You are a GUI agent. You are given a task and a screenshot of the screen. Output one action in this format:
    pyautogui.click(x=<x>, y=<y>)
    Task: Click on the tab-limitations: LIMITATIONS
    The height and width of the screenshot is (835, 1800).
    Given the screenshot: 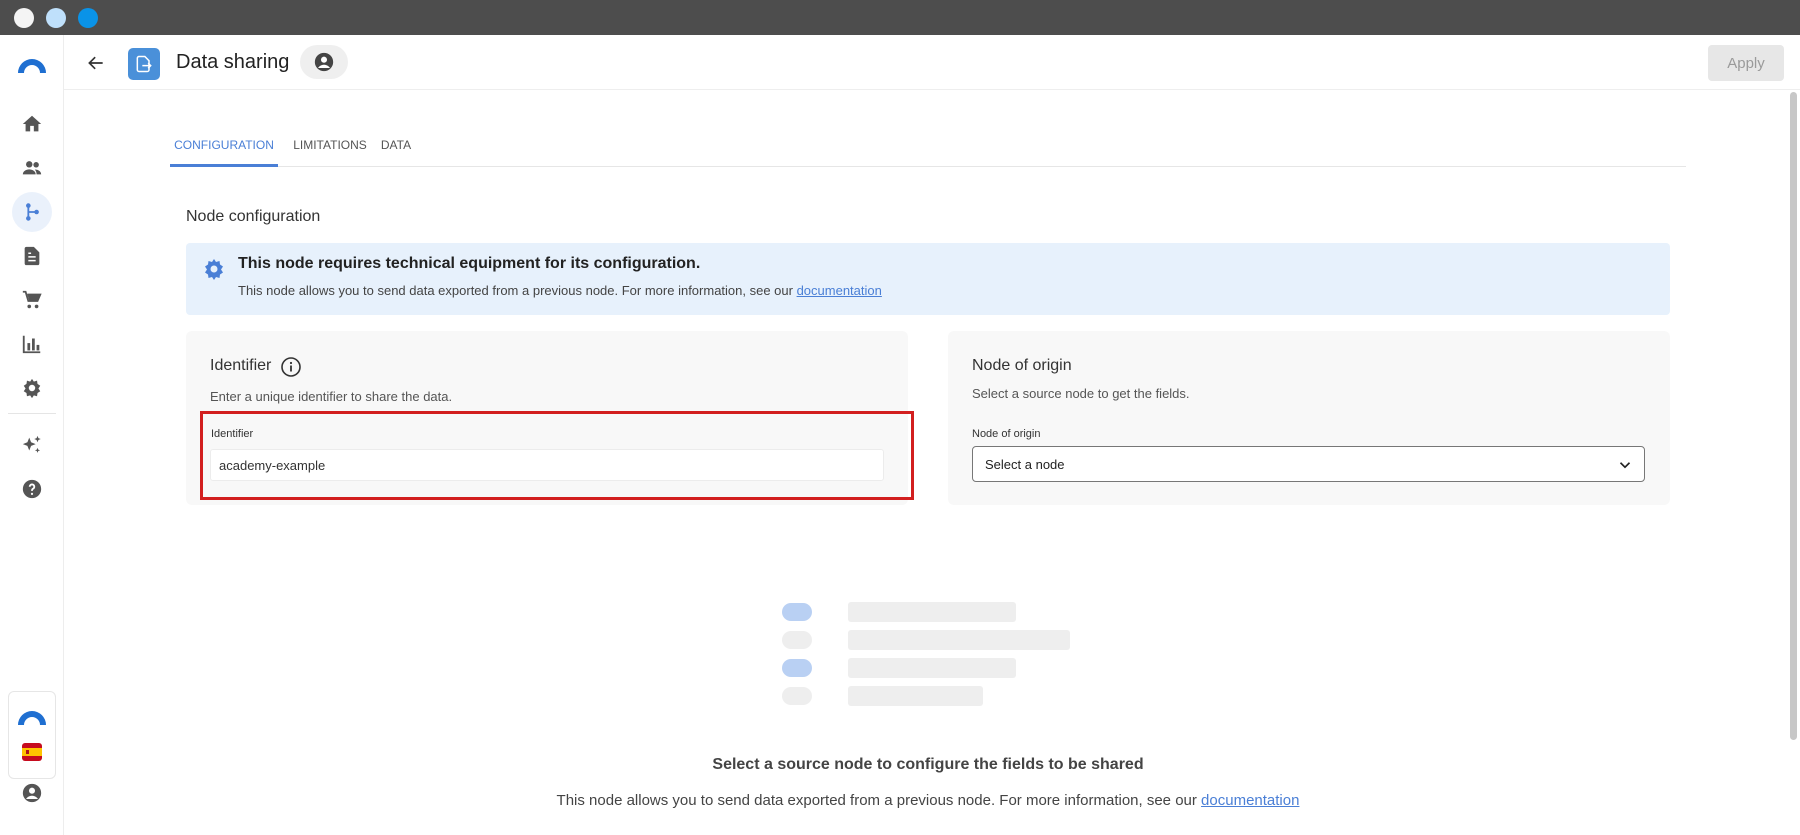 What is the action you would take?
    pyautogui.click(x=330, y=147)
    